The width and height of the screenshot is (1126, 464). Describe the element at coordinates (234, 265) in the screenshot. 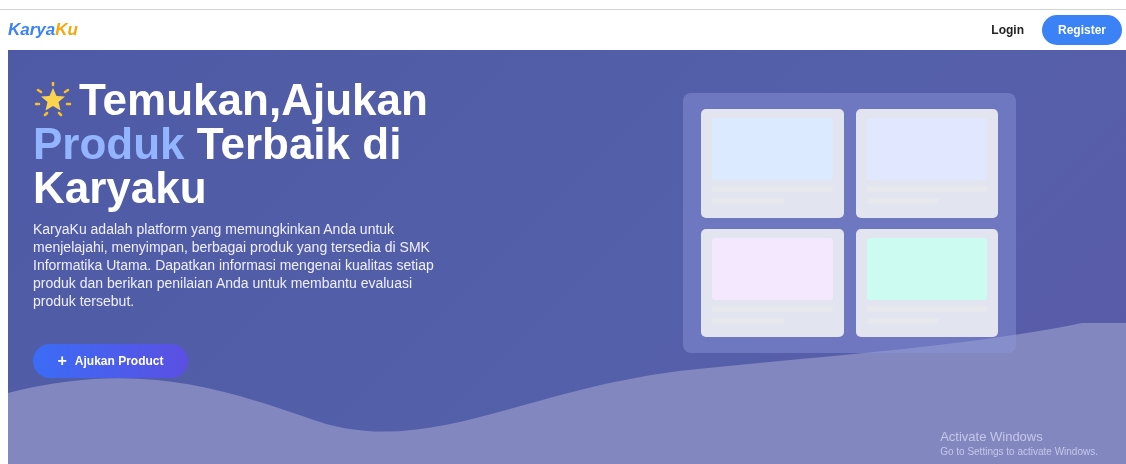

I see `hero-description: KaryaKu adalah platform yang memungkinkan Anda untuk menjelajahi, menyimpan, berbagai produk yang tersedia di SMK Informatika Utama. Dapatkan informasi mengenai kualitas setiap produk dan berikan penilaian Anda untuk membantu evaluasi produk tersebut.` at that location.